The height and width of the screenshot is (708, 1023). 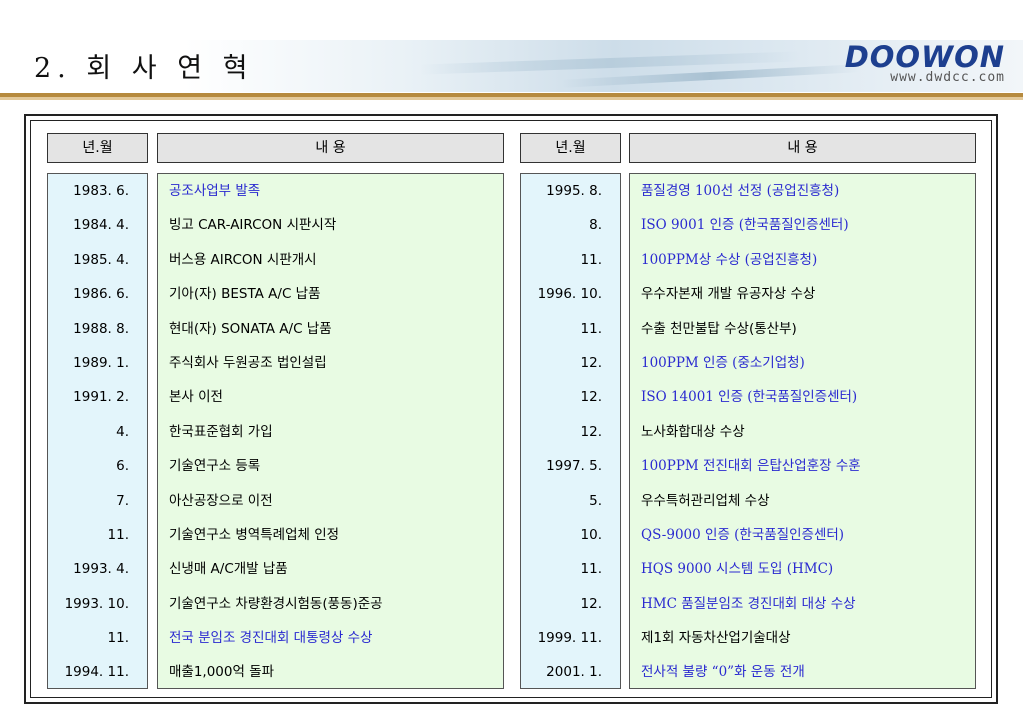 What do you see at coordinates (101, 569) in the screenshot?
I see `history-date: 1993. 4.` at bounding box center [101, 569].